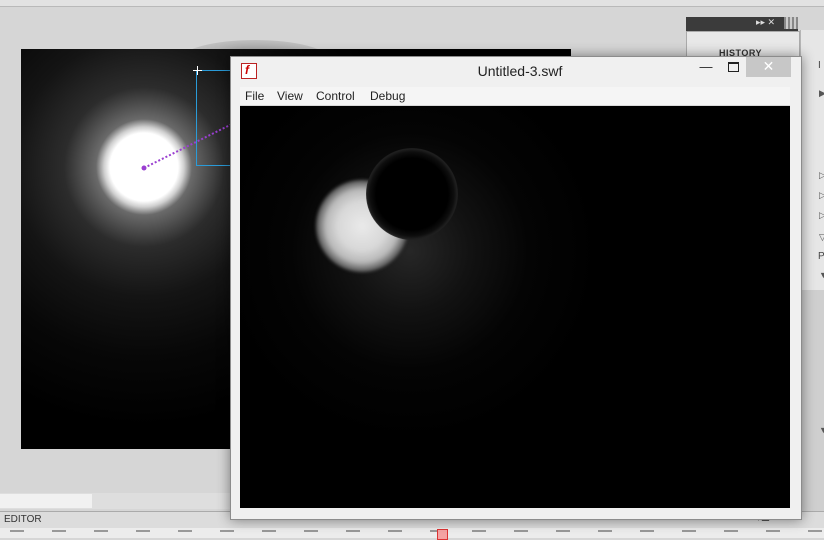 This screenshot has height=540, width=824. What do you see at coordinates (387, 96) in the screenshot?
I see `menu-debug: Debug` at bounding box center [387, 96].